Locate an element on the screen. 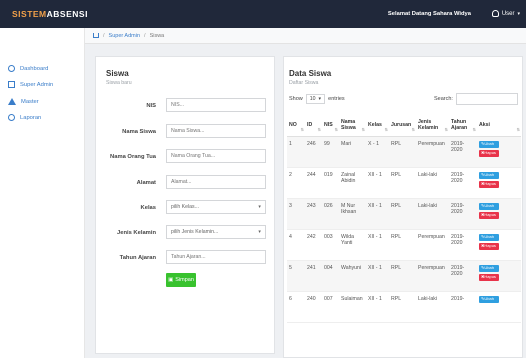 Image resolution: width=526 pixels, height=358 pixels. save-icon: ▣ is located at coordinates (171, 280).